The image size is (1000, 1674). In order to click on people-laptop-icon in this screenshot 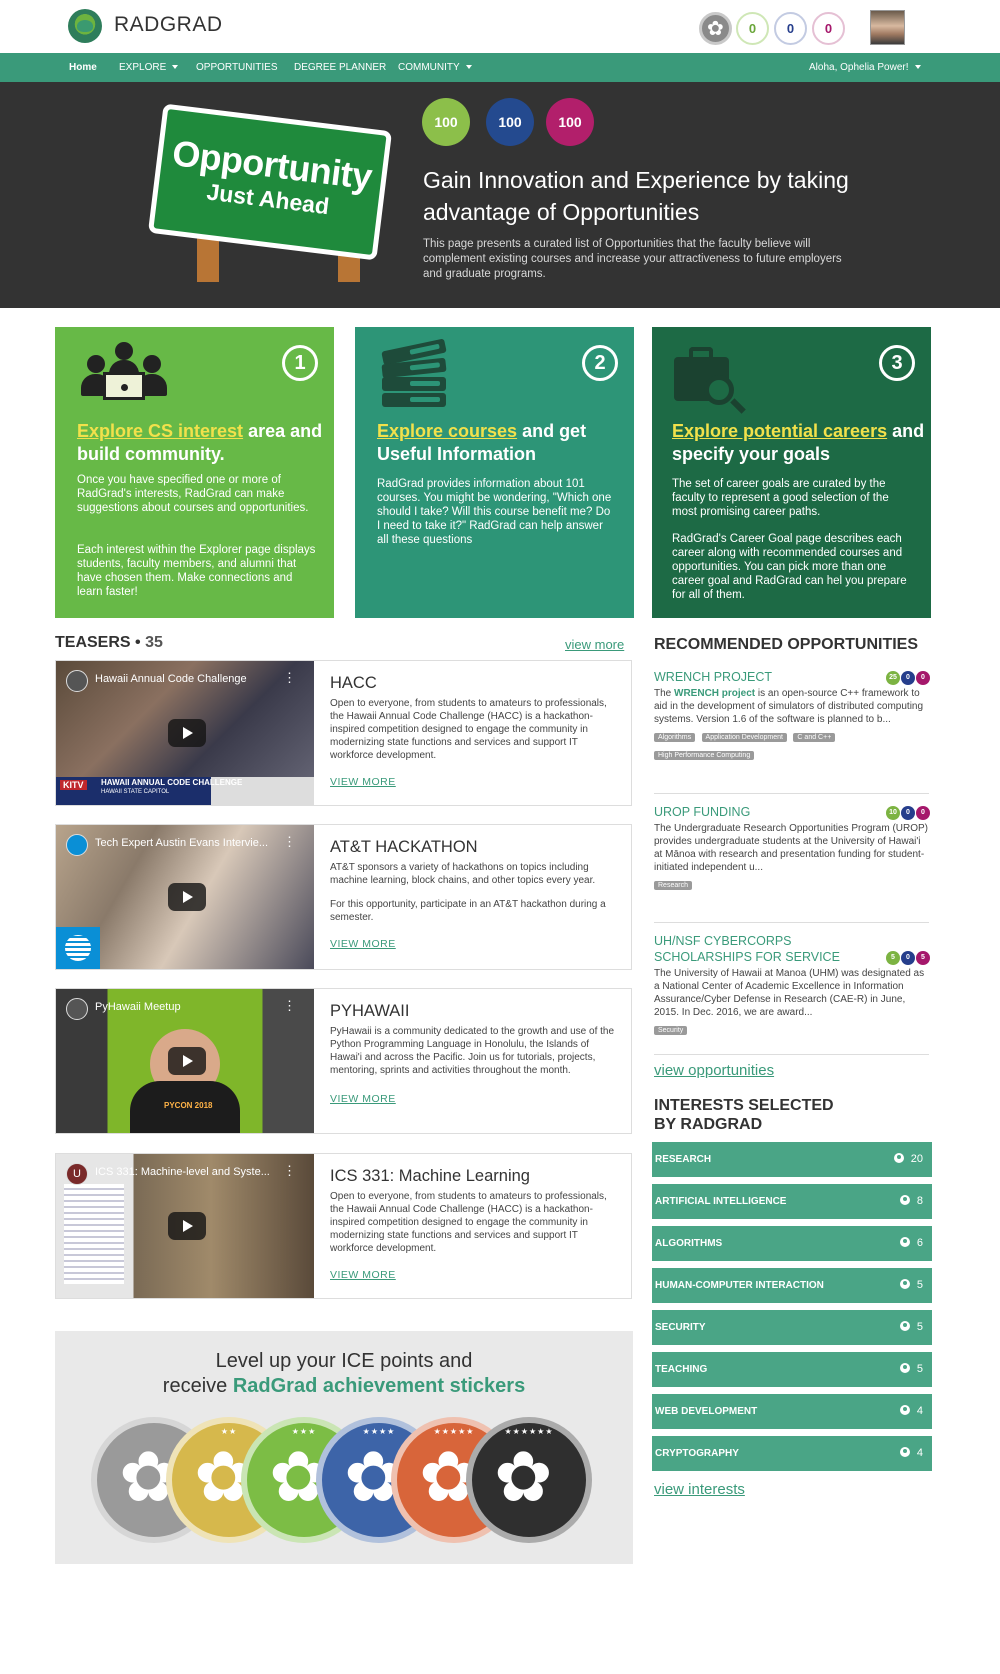, I will do `click(124, 373)`.